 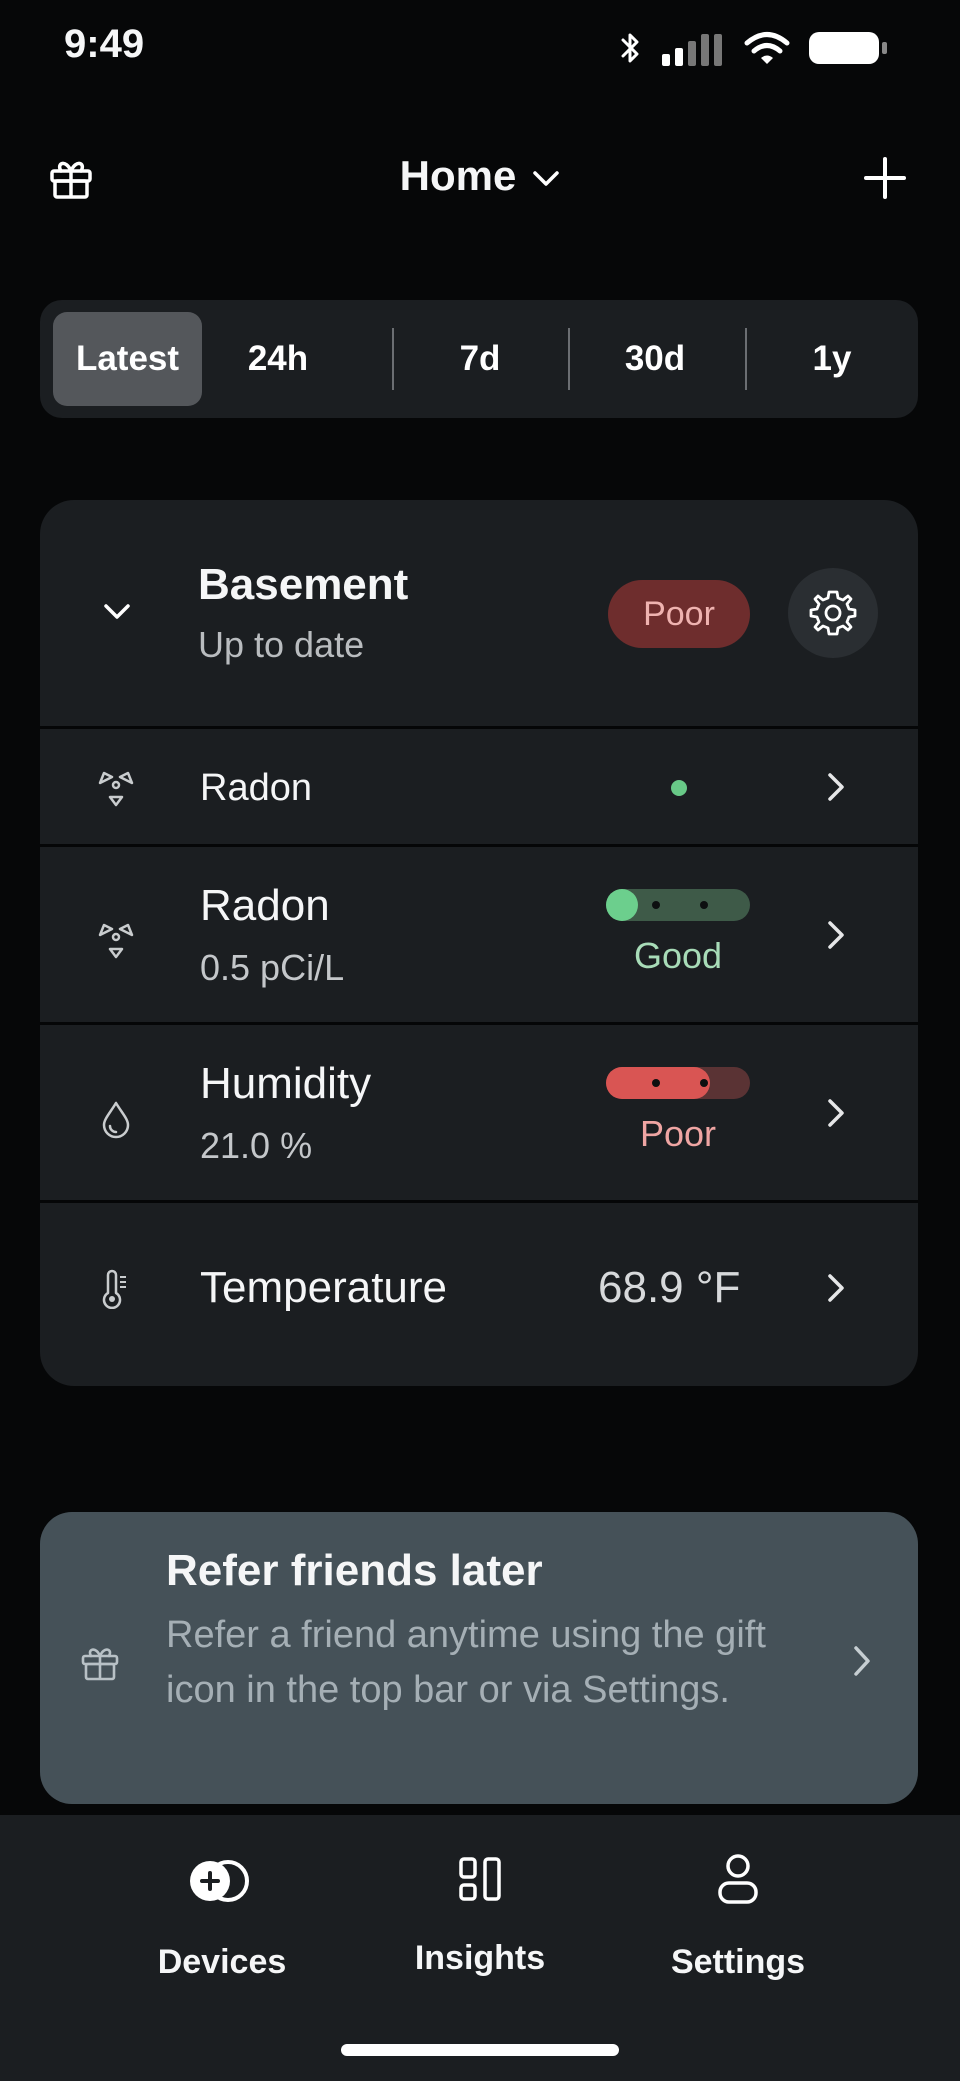 I want to click on sensor-name: Temperature, so click(x=324, y=1287).